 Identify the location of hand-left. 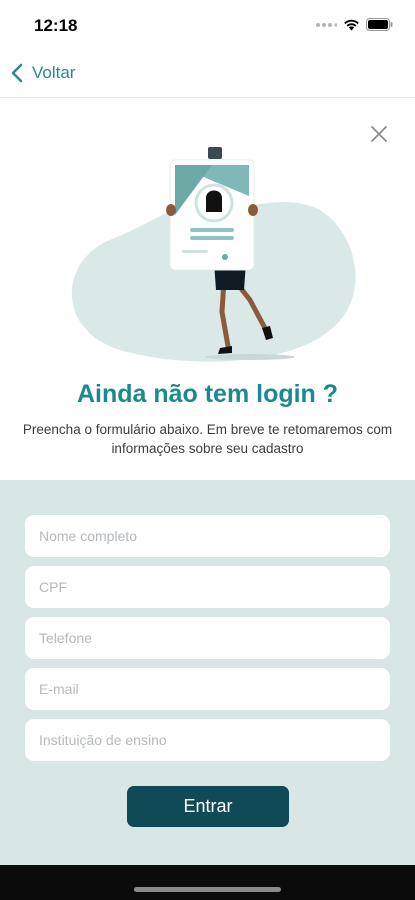
(171, 210).